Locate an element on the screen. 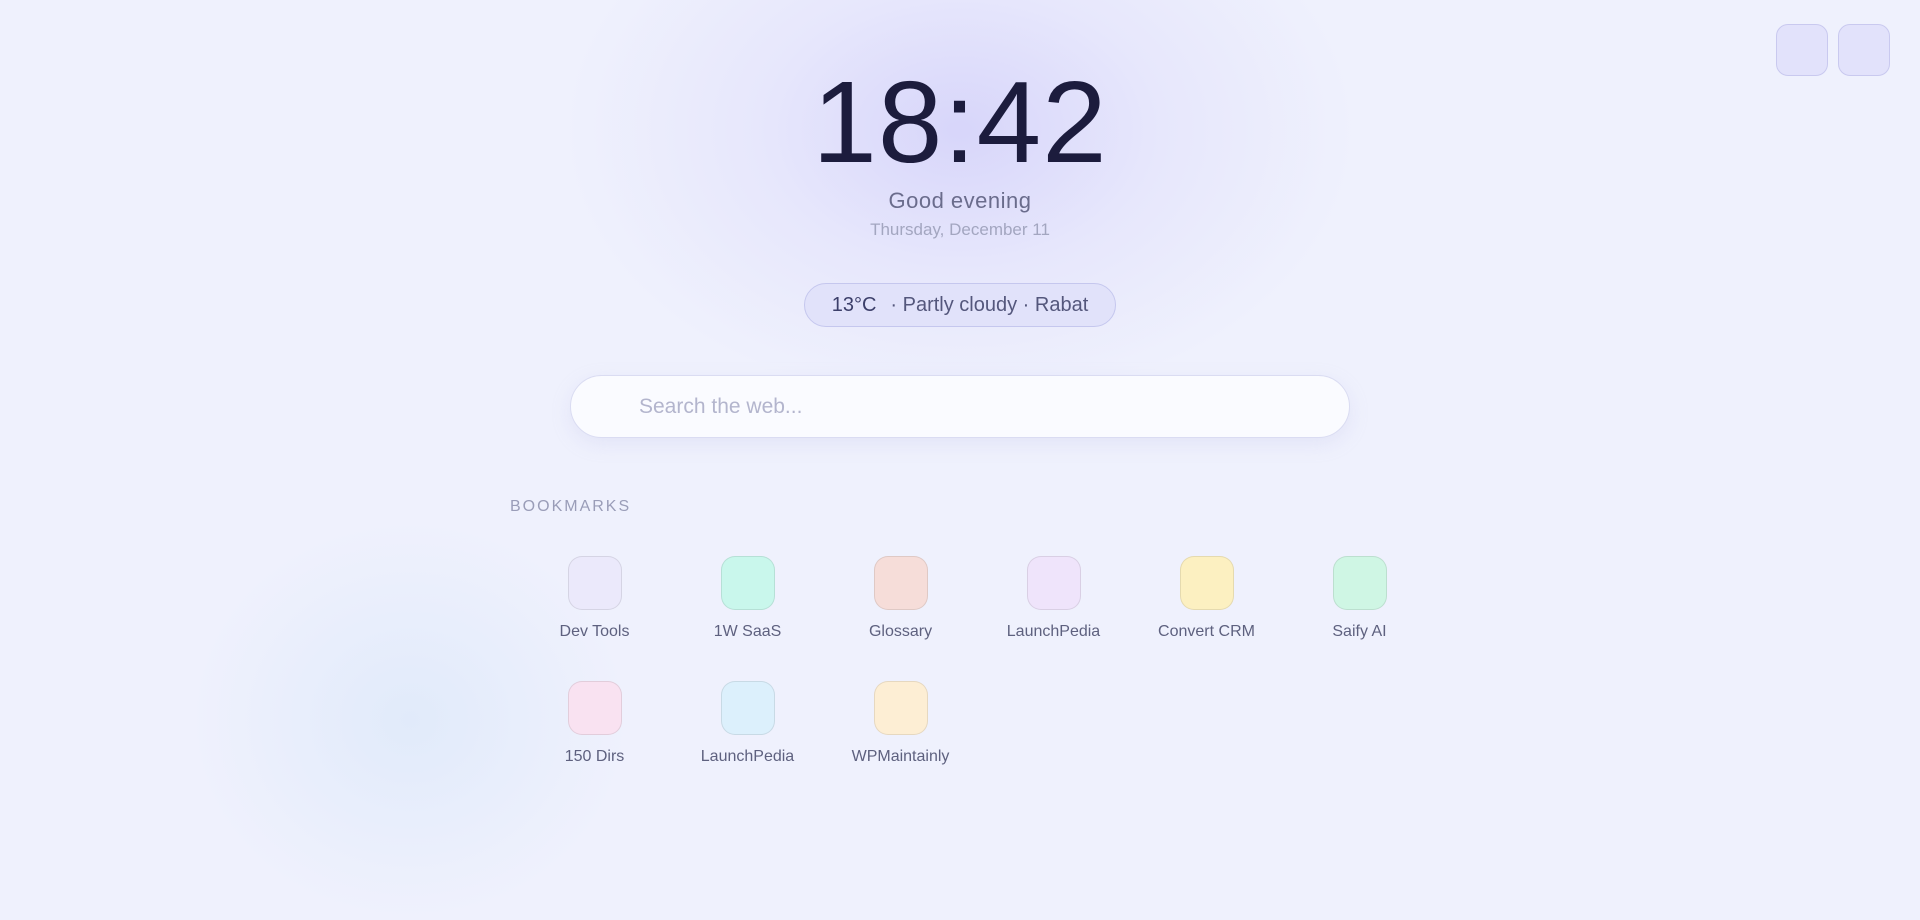 The width and height of the screenshot is (1920, 920). bookmark-dev-tools: Dev Tools is located at coordinates (594, 598).